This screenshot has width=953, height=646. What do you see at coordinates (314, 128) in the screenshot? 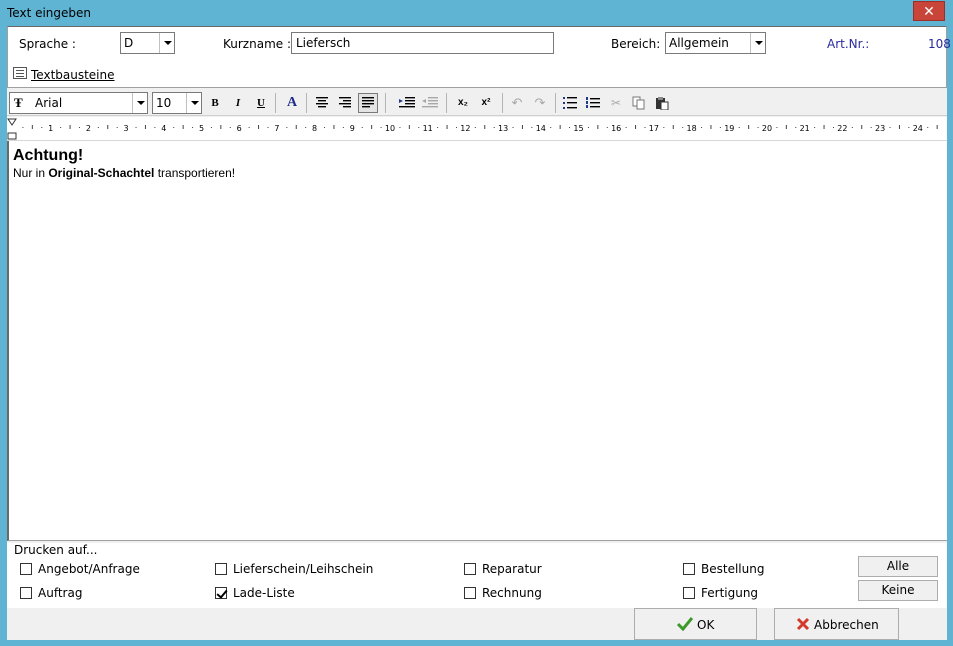
I see `ruler-label: 8` at bounding box center [314, 128].